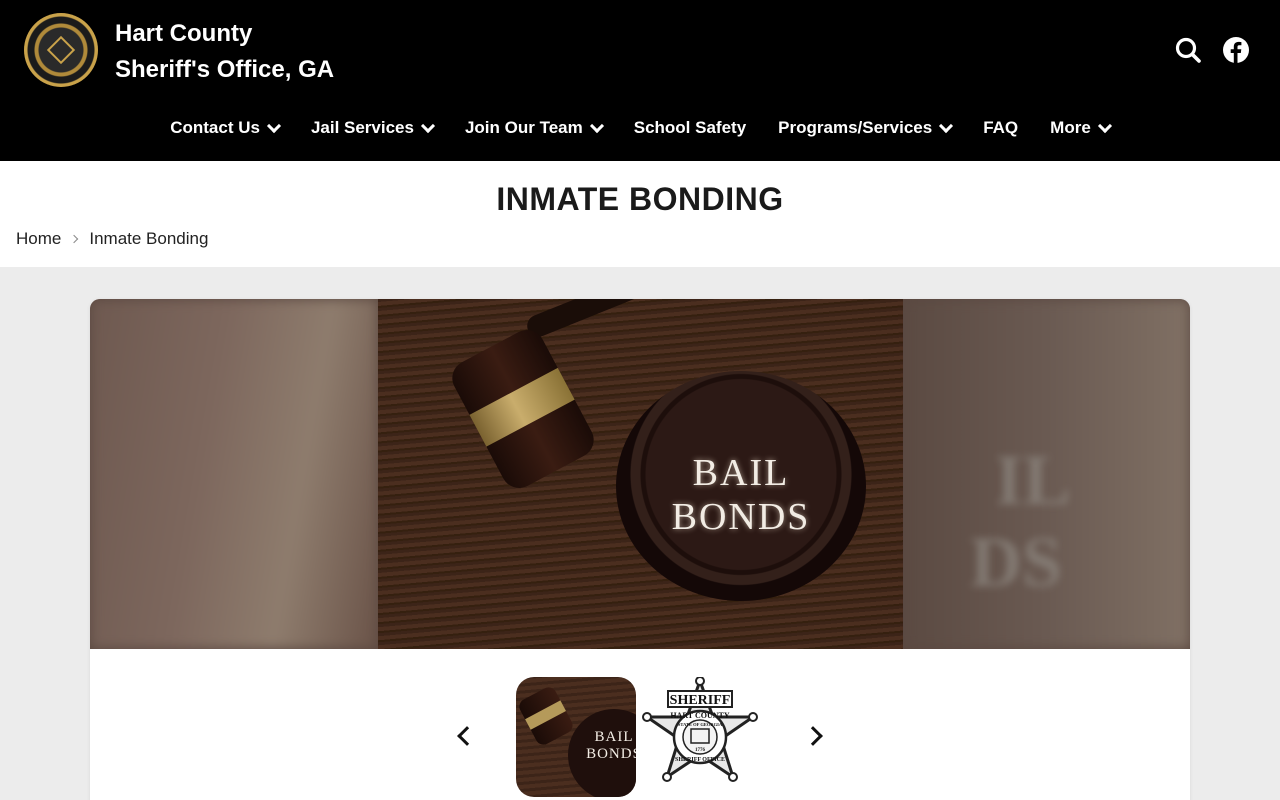 Image resolution: width=1280 pixels, height=800 pixels. What do you see at coordinates (640, 199) in the screenshot?
I see `page-title: INMATE BONDING` at bounding box center [640, 199].